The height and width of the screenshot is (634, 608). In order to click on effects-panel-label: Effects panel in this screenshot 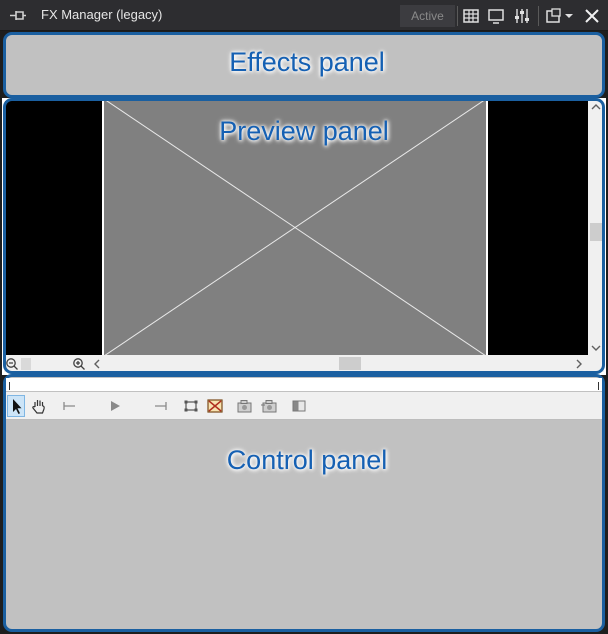, I will do `click(307, 62)`.